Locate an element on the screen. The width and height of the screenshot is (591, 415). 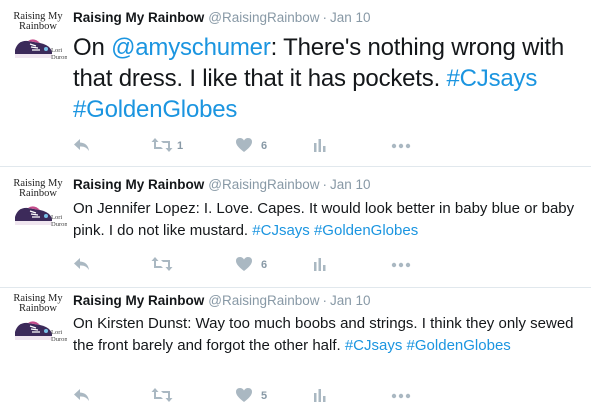
tweet-actions: 5 is located at coordinates (253, 396).